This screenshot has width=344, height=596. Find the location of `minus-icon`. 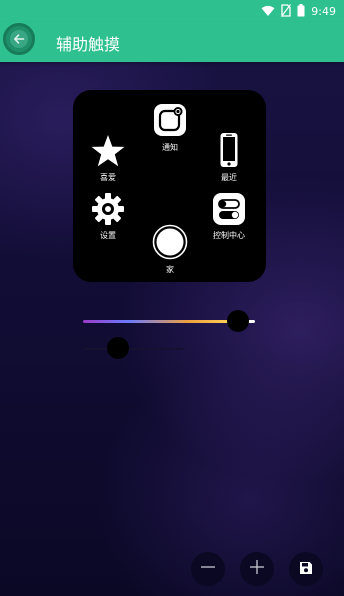

minus-icon is located at coordinates (208, 569).